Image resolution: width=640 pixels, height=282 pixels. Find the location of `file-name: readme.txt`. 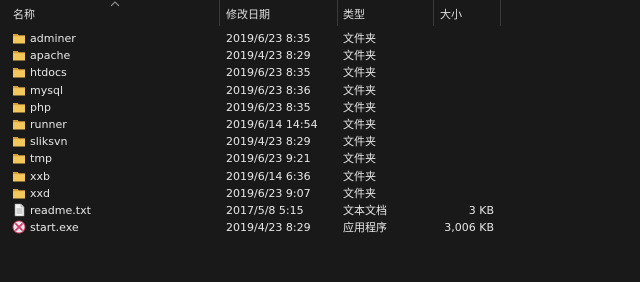

file-name: readme.txt is located at coordinates (60, 210).